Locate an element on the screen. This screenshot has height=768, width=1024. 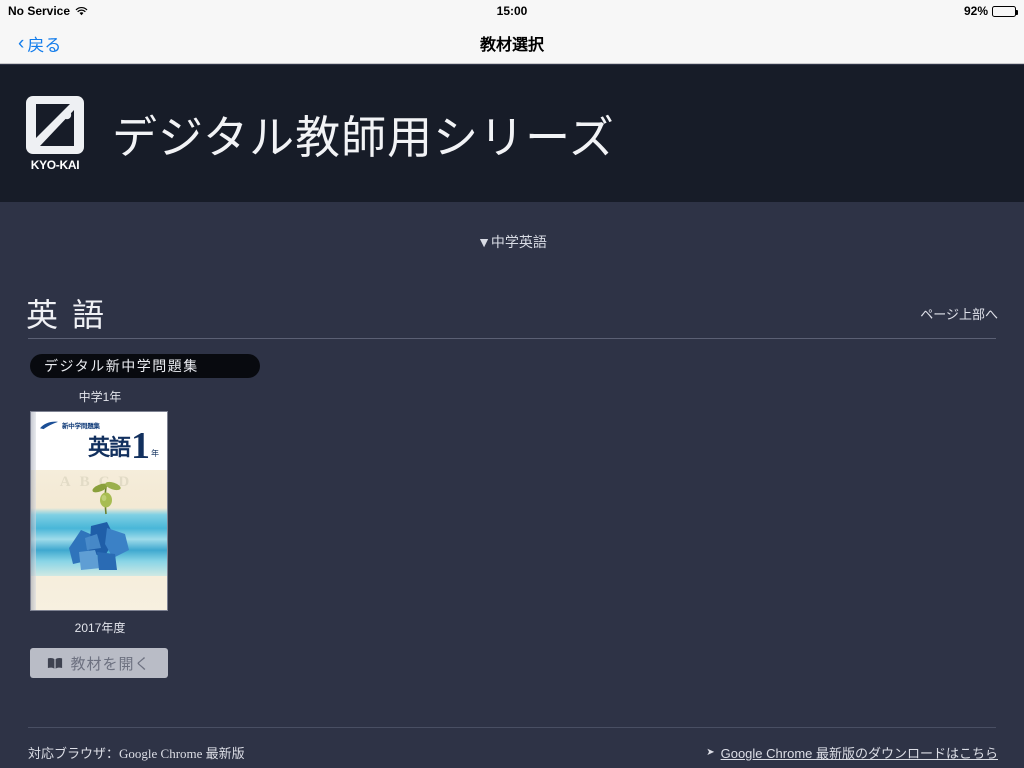
cover-subject-label: 英語 is located at coordinates (109, 447).